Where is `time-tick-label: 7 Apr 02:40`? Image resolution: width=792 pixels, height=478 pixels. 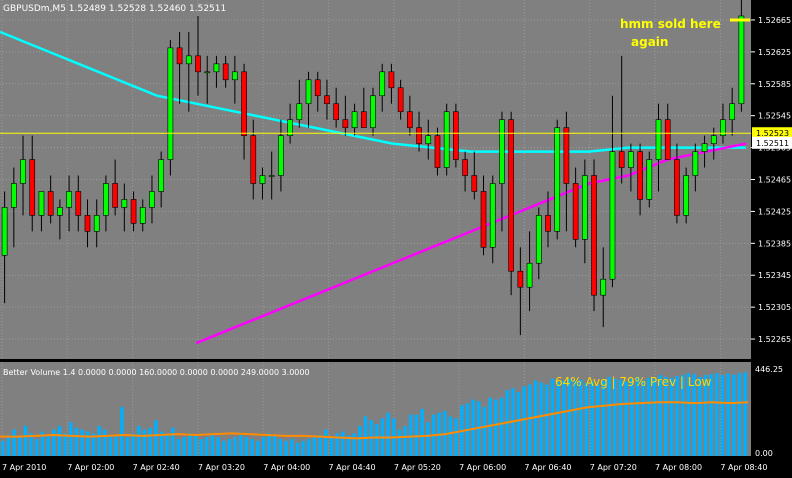
time-tick-label: 7 Apr 02:40 is located at coordinates (156, 467).